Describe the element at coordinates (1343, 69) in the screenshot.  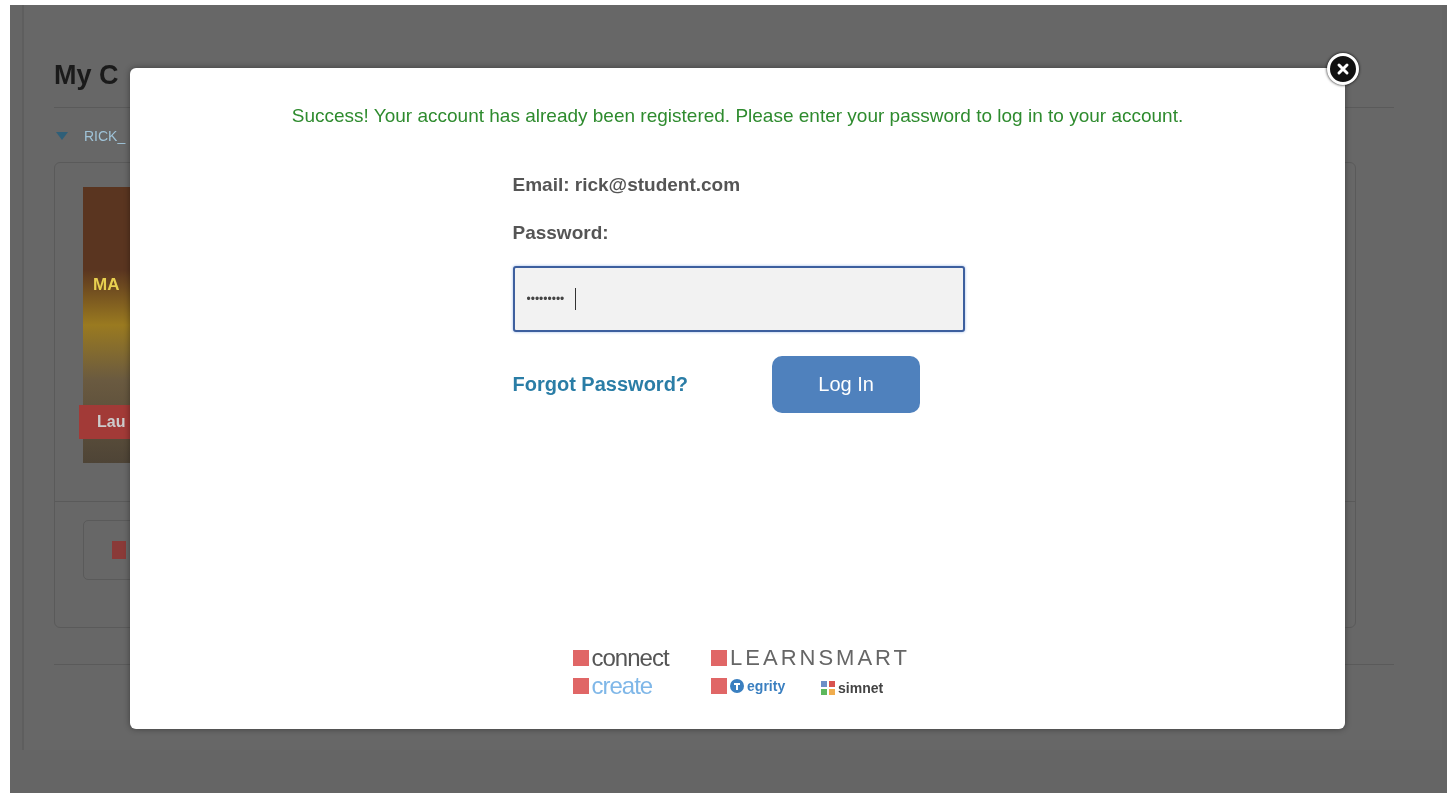
I see `close-icon` at that location.